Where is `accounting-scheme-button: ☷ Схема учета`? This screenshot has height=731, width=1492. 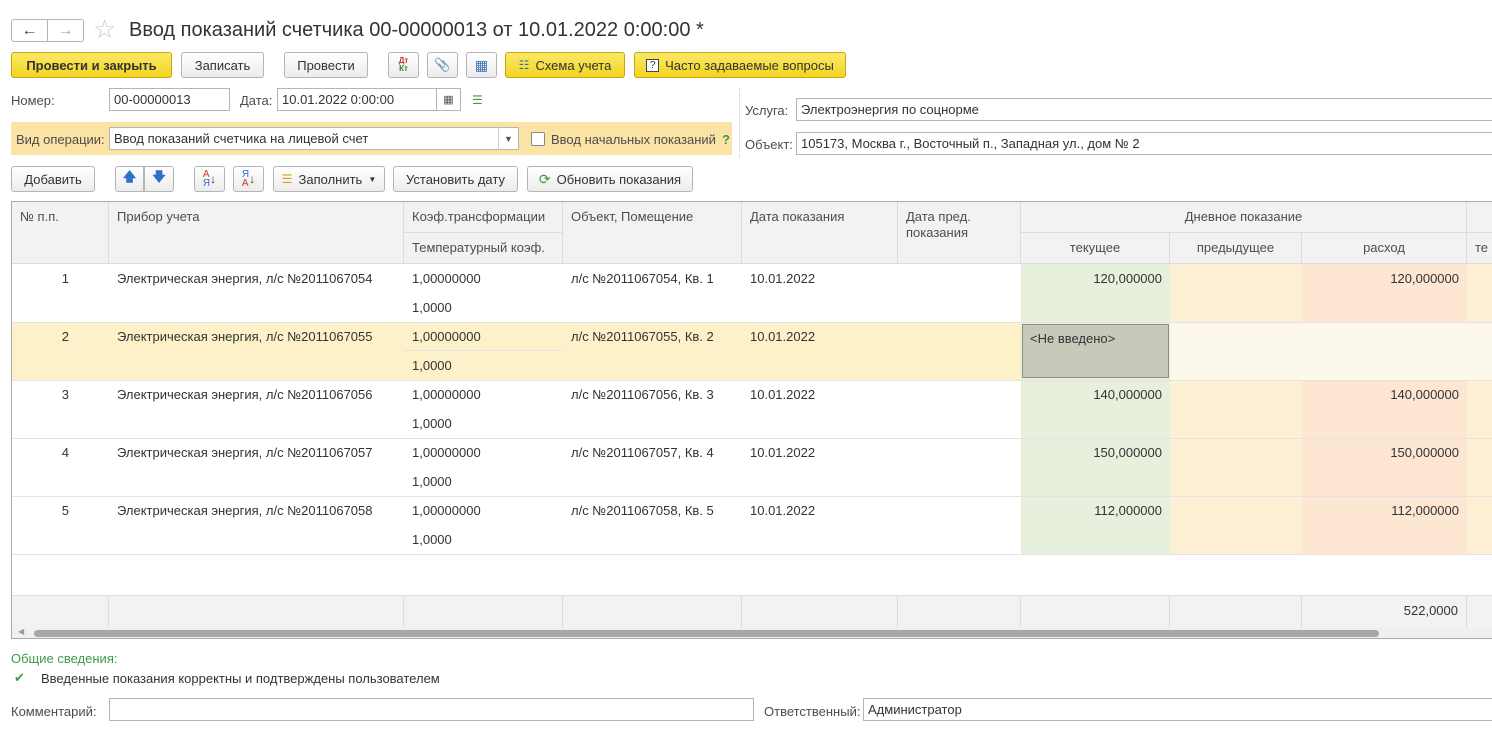 accounting-scheme-button: ☷ Схема учета is located at coordinates (565, 65).